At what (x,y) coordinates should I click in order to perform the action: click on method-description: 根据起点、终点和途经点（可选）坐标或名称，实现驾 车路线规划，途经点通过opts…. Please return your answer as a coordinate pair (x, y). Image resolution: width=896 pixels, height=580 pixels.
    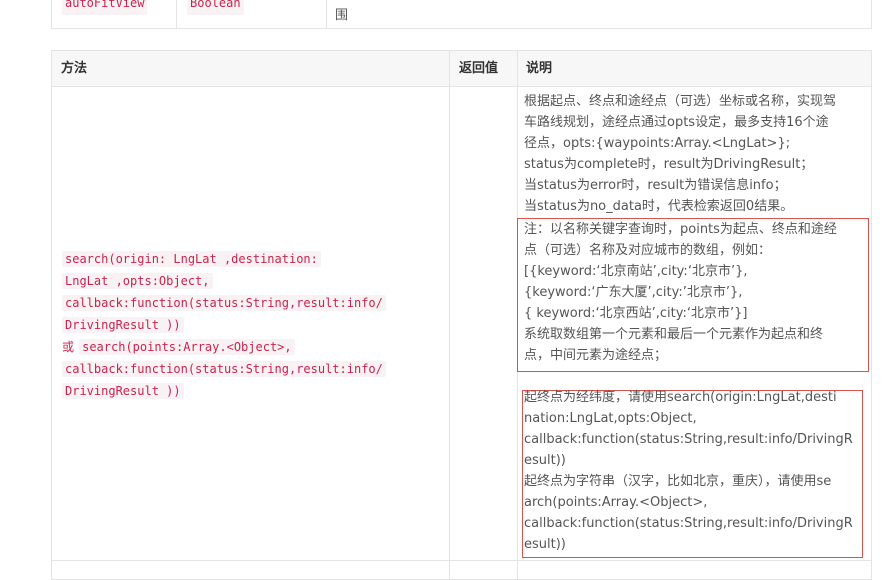
    Looking at the image, I should click on (696, 154).